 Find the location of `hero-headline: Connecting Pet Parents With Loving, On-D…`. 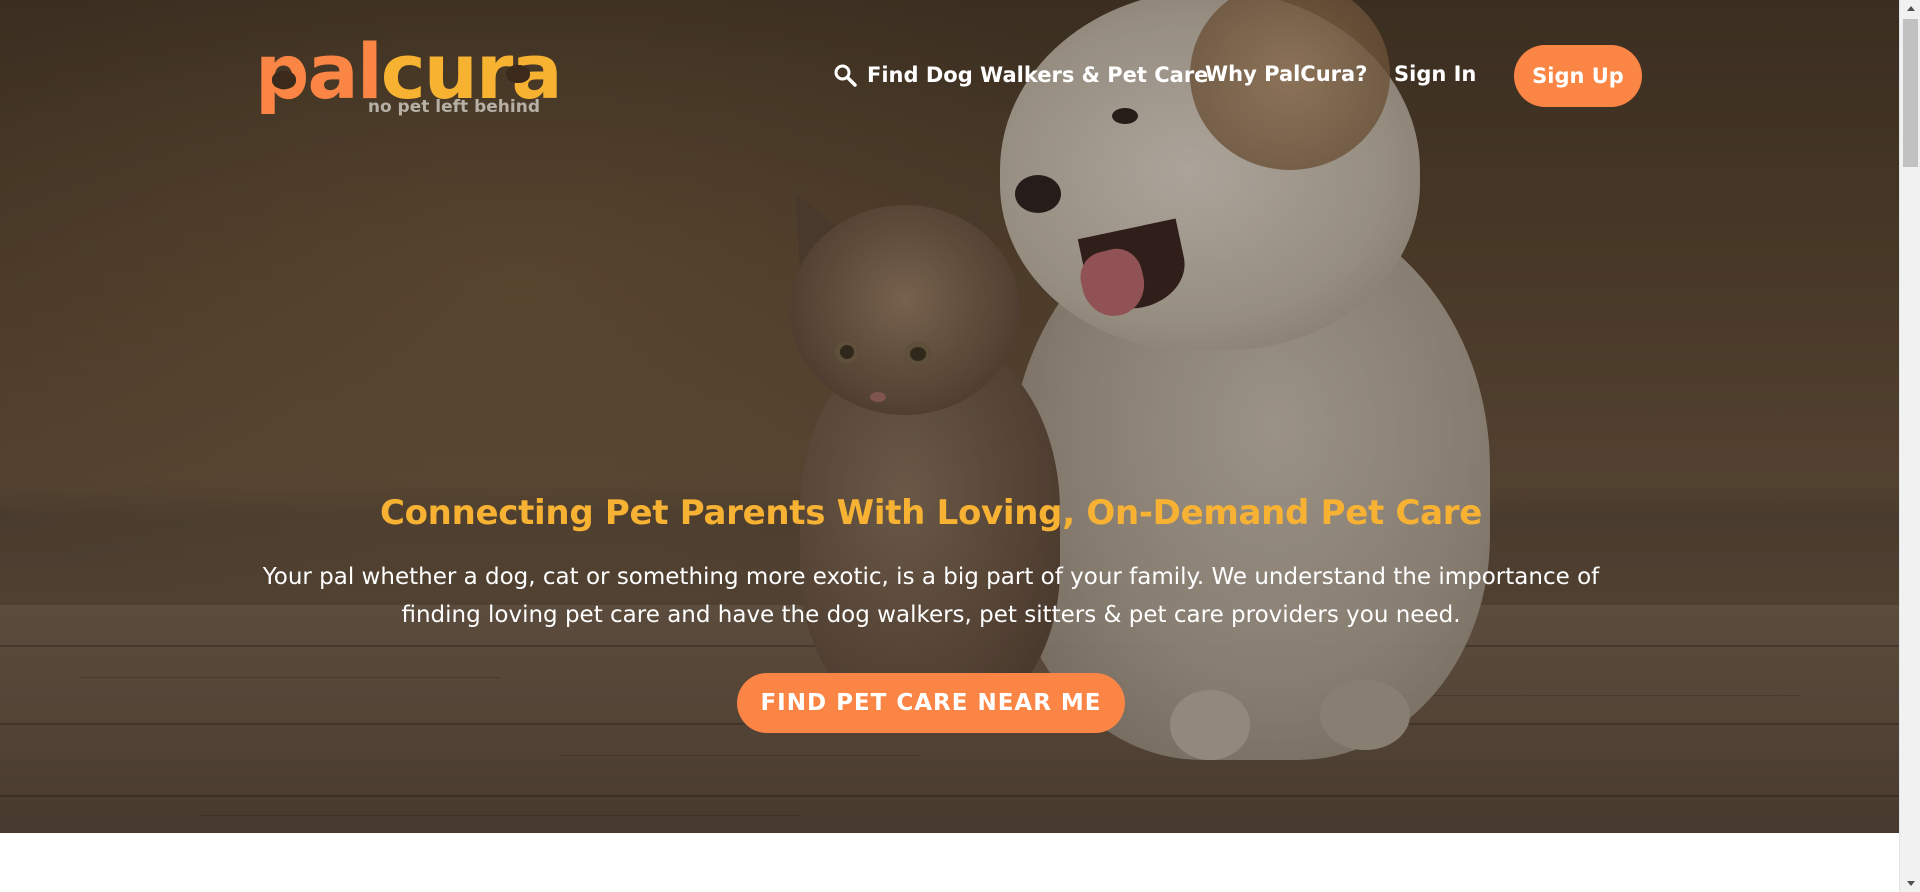

hero-headline: Connecting Pet Parents With Loving, On-D… is located at coordinates (931, 513).